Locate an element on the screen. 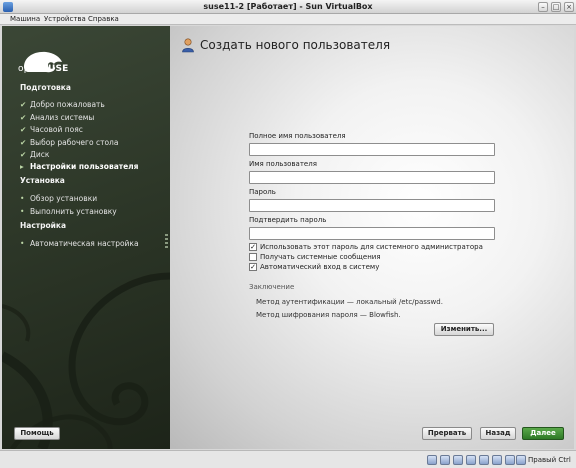 The width and height of the screenshot is (576, 468). section-installation: Установка is located at coordinates (42, 180).